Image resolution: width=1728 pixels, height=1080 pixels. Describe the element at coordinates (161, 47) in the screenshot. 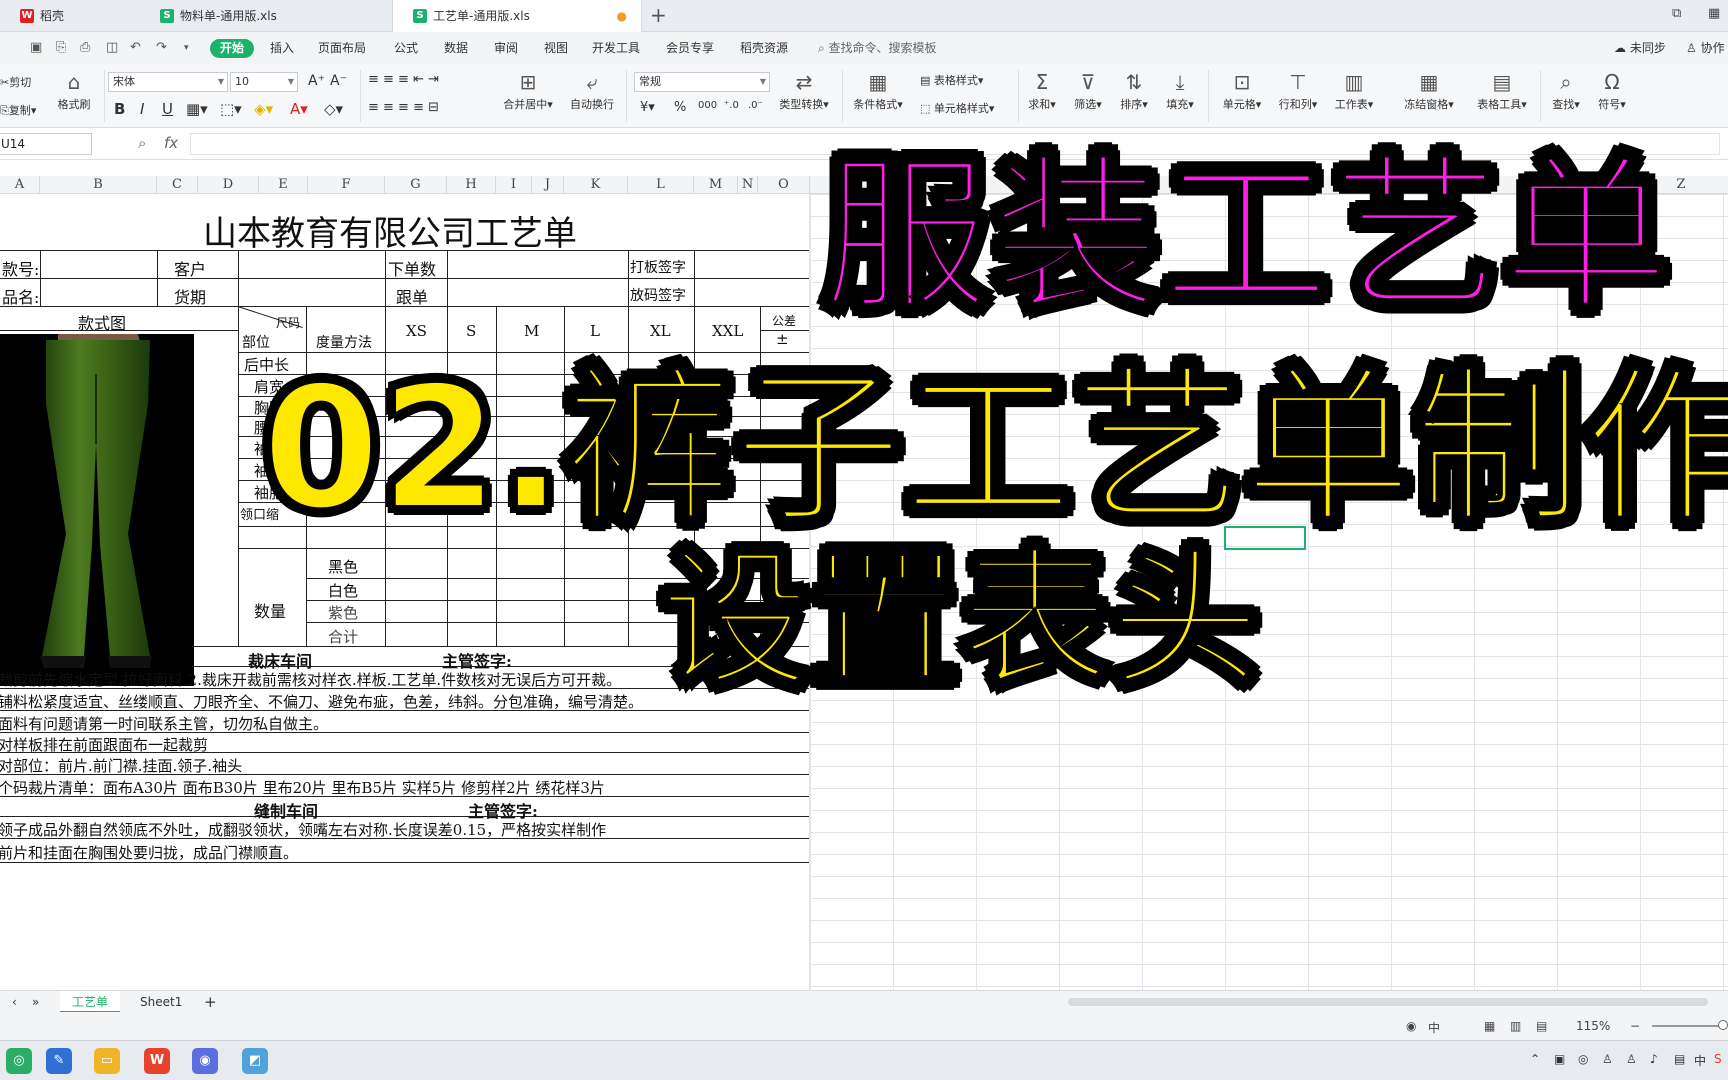

I see `redo-icon: ↷` at that location.